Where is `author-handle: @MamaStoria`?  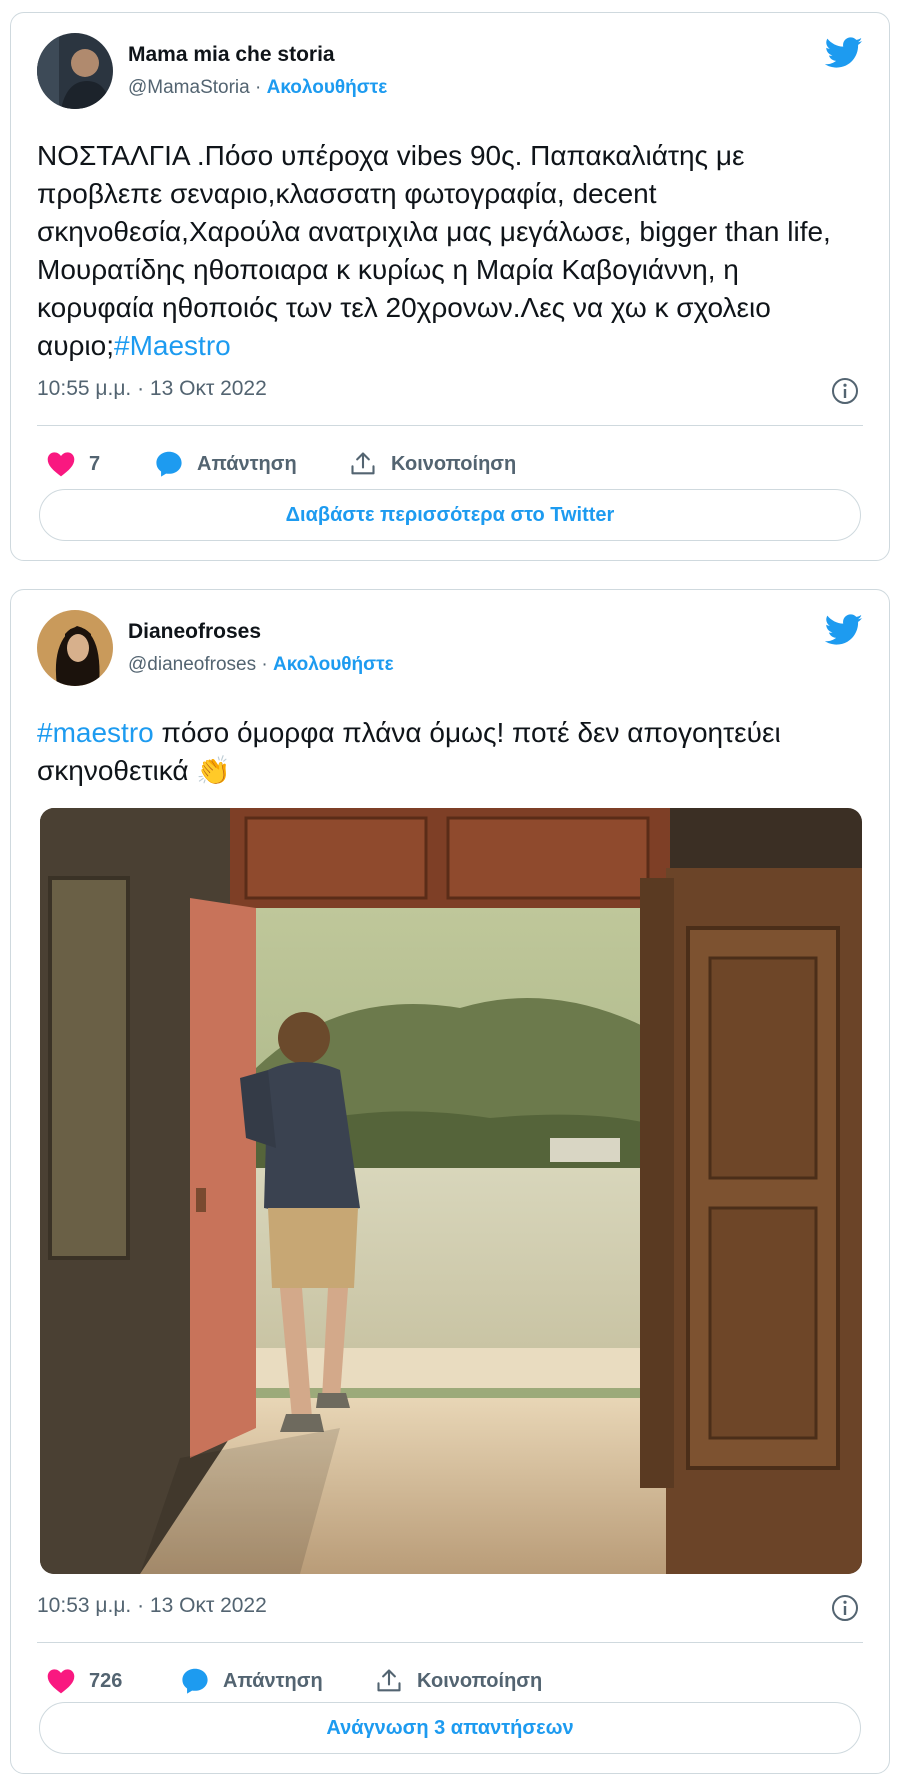 author-handle: @MamaStoria is located at coordinates (189, 87).